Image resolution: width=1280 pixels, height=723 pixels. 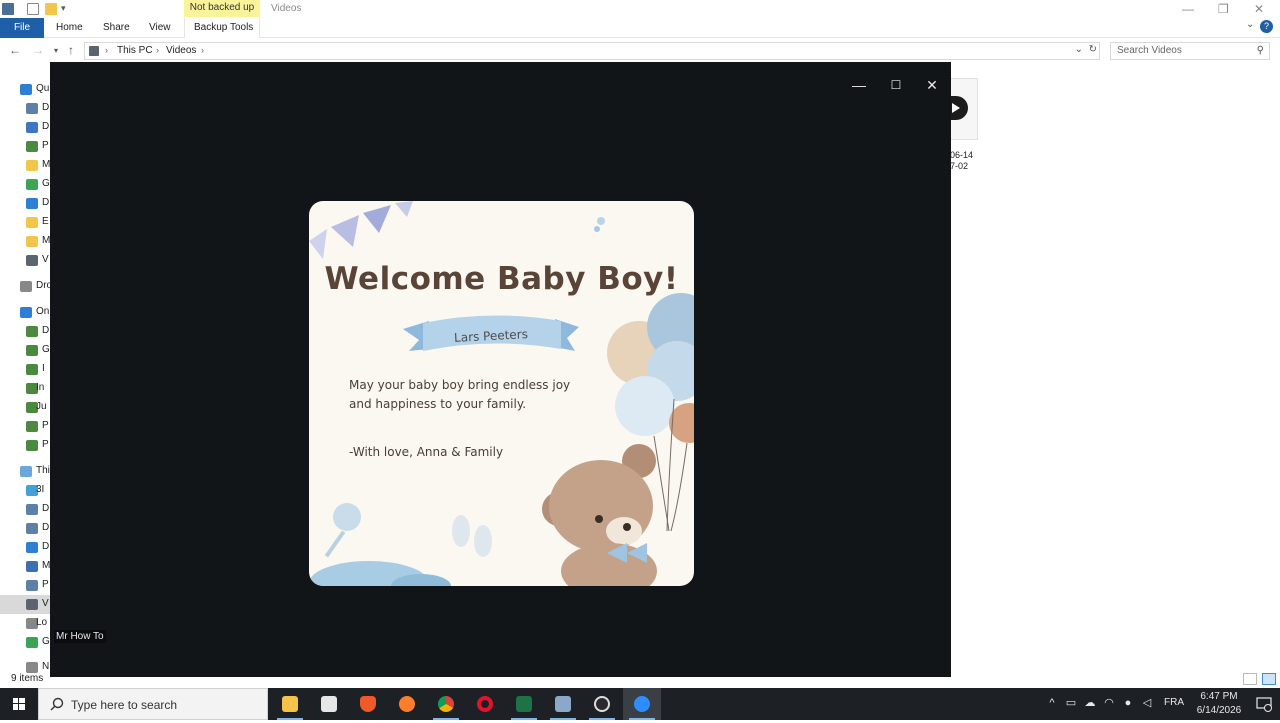 What do you see at coordinates (524, 704) in the screenshot?
I see `taskbar-excel` at bounding box center [524, 704].